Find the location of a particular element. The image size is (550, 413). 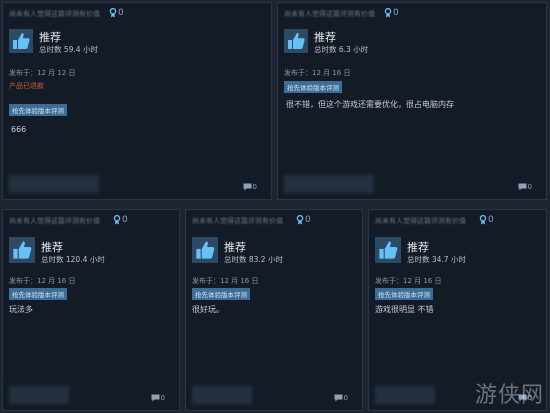

review-text: 游戏很明显 不错 is located at coordinates (404, 309).